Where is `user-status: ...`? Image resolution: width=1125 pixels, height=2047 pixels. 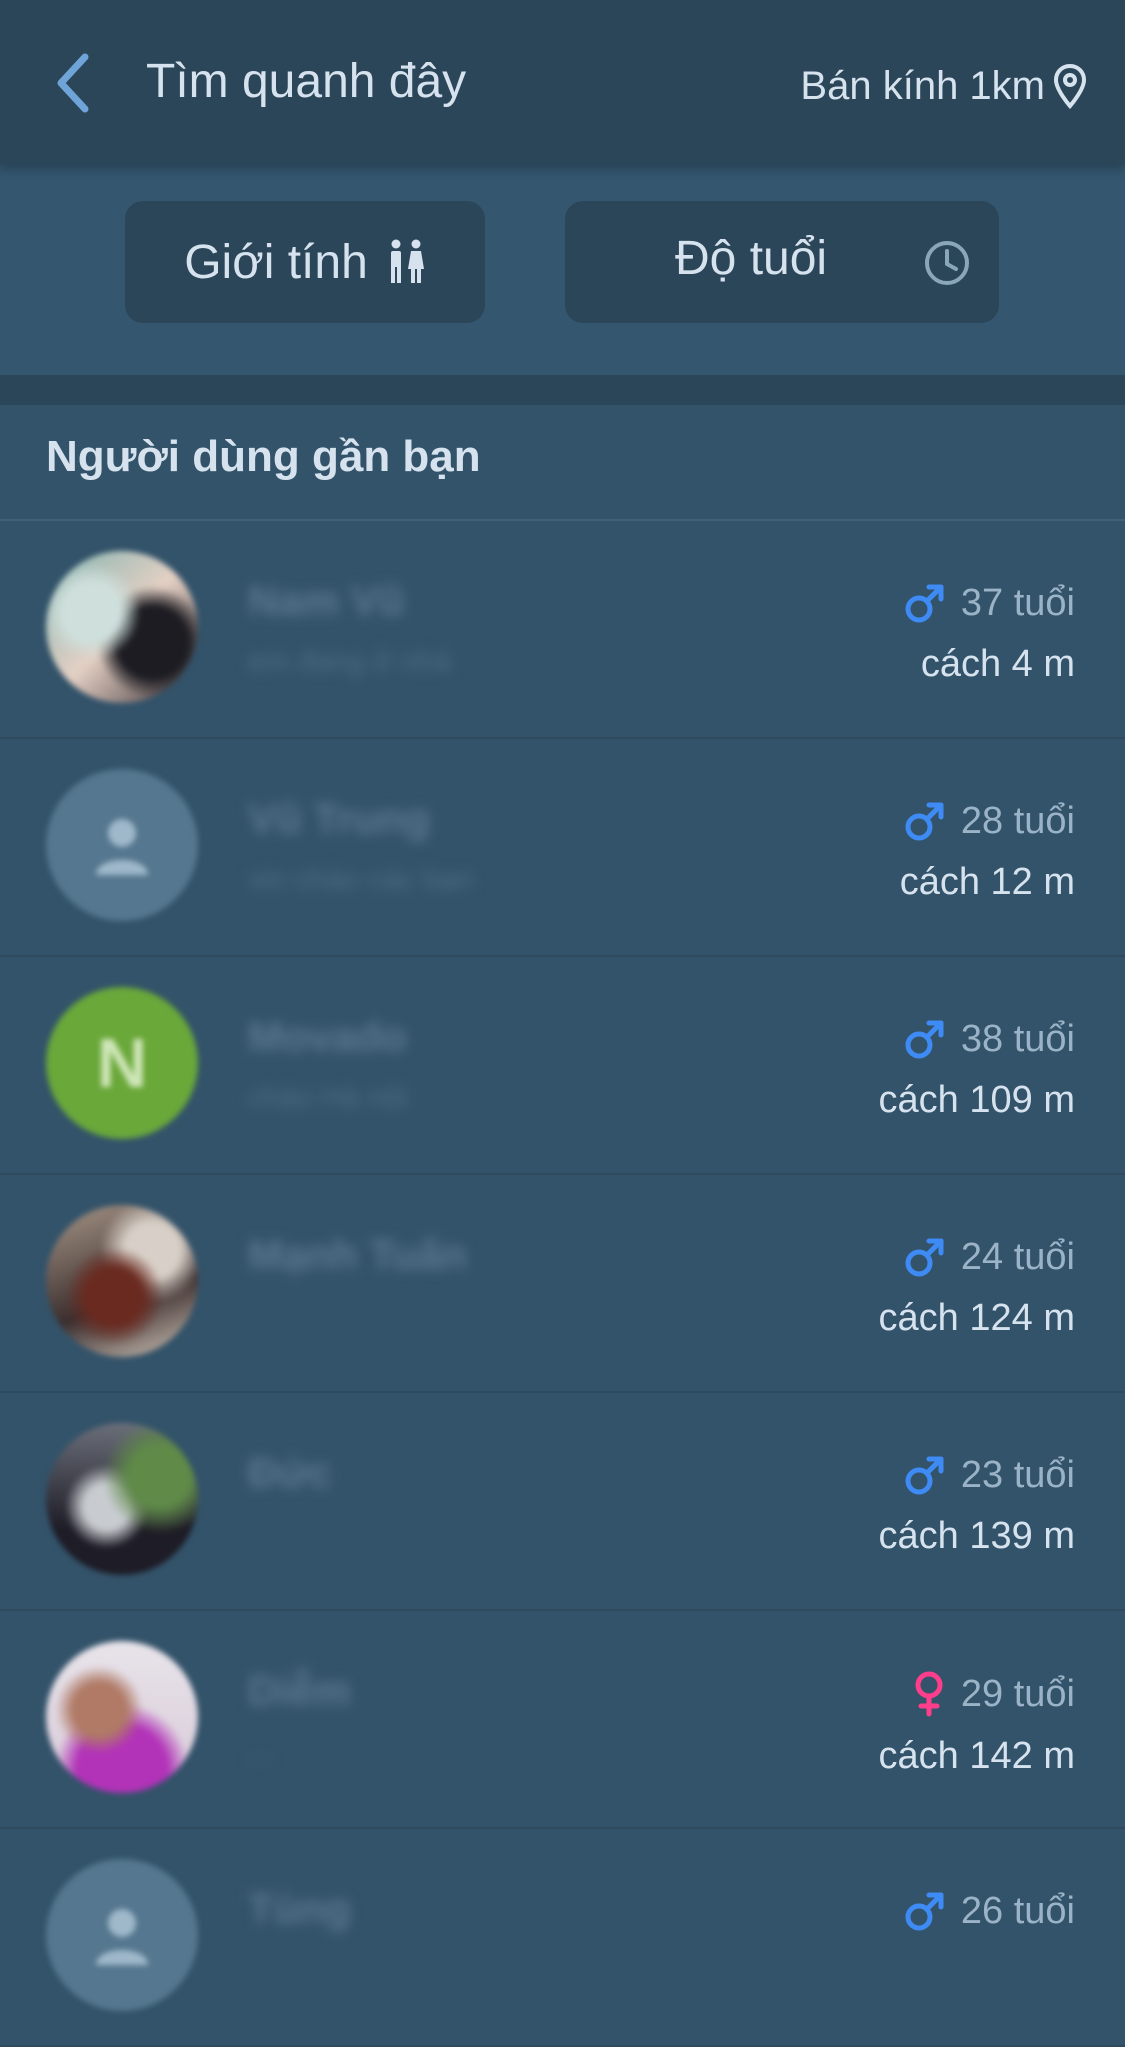
user-status: ... is located at coordinates (261, 1751).